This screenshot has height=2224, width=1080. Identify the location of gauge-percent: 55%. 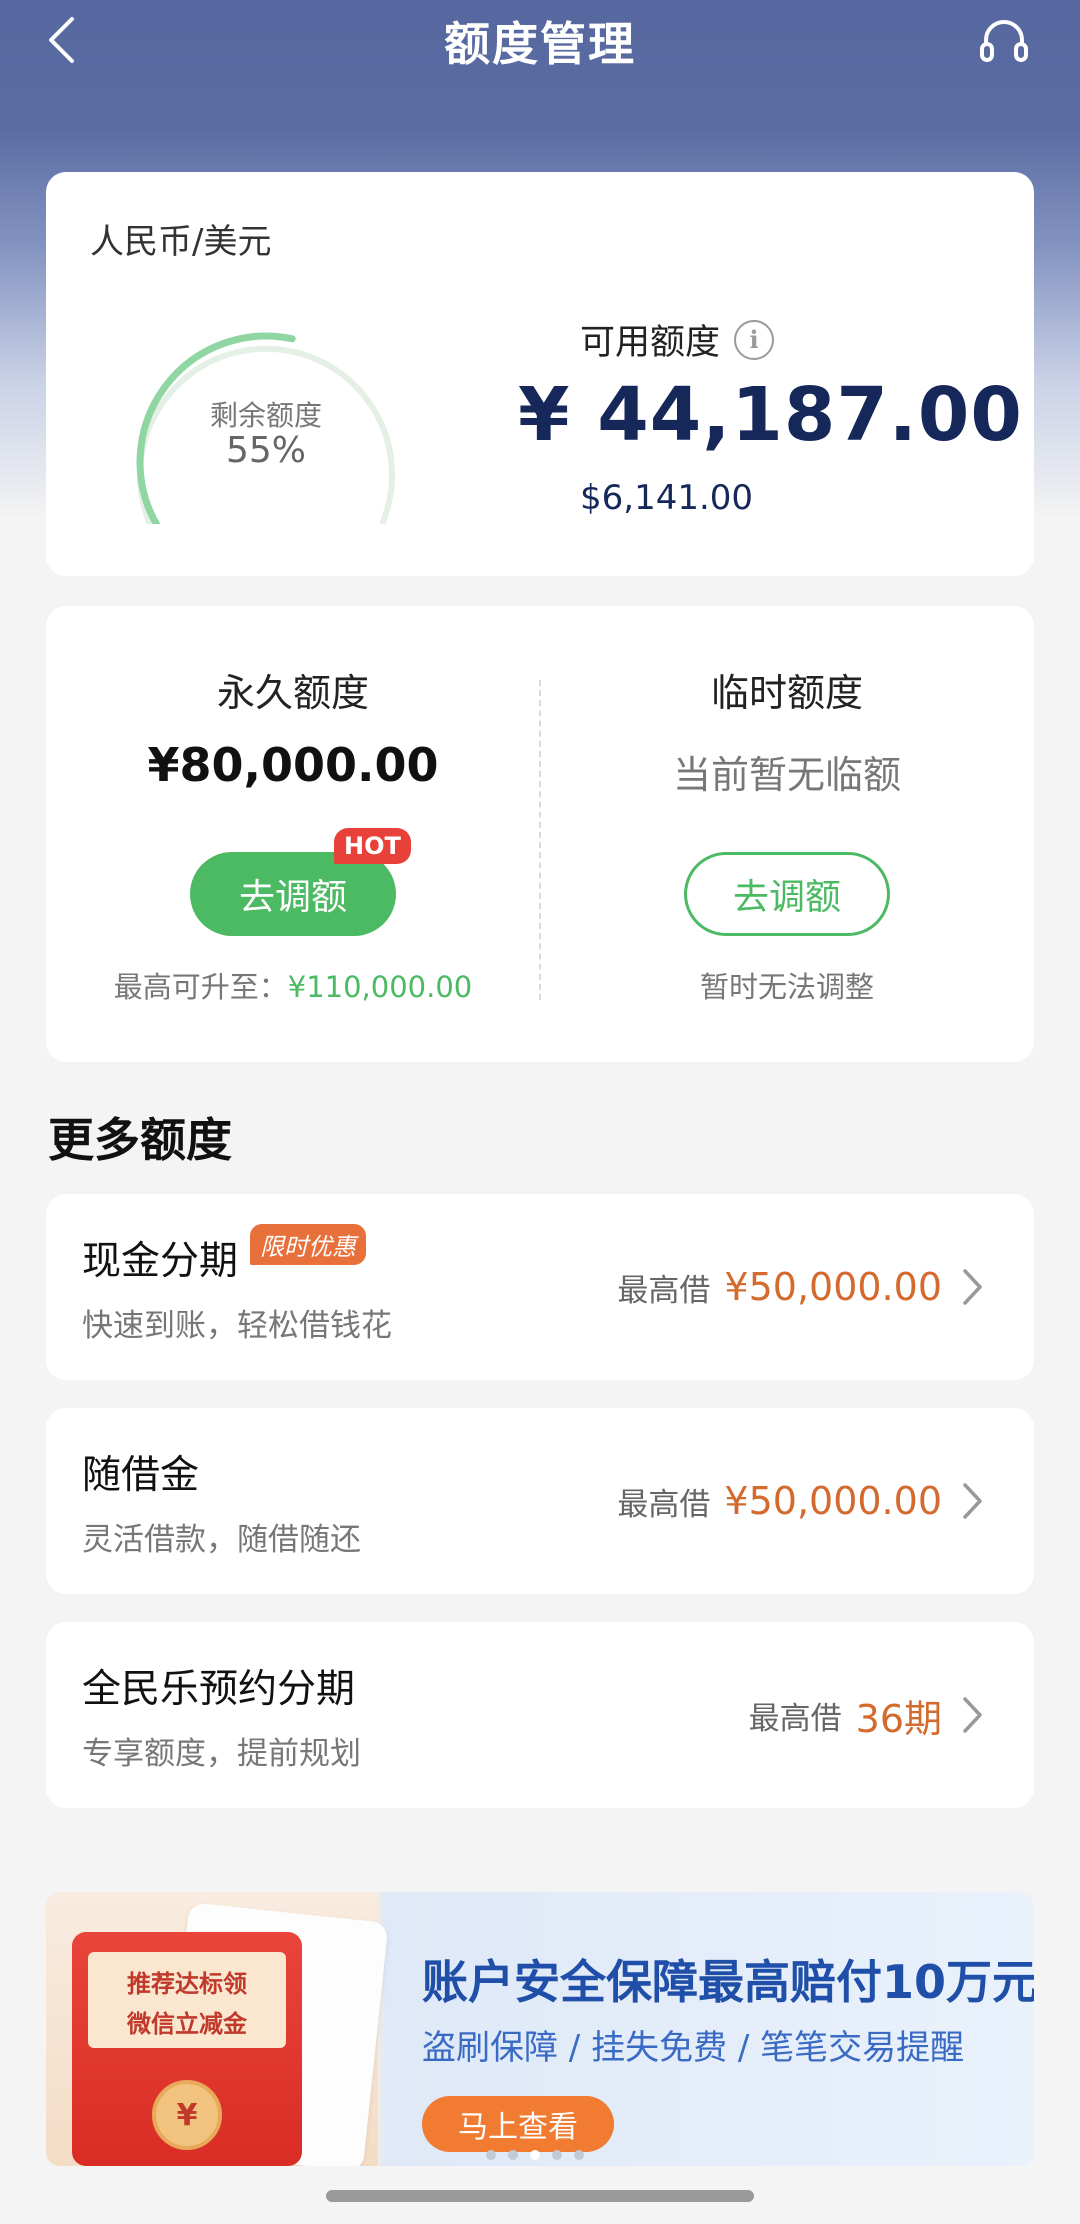
(265, 450).